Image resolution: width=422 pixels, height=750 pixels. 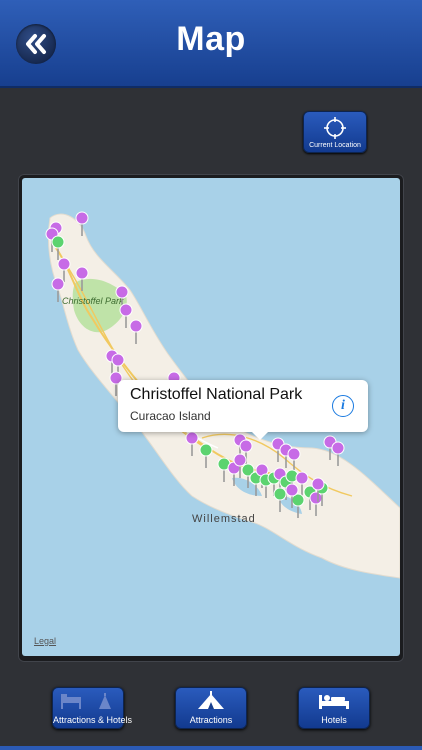 What do you see at coordinates (334, 720) in the screenshot?
I see `tab-label: Hotels` at bounding box center [334, 720].